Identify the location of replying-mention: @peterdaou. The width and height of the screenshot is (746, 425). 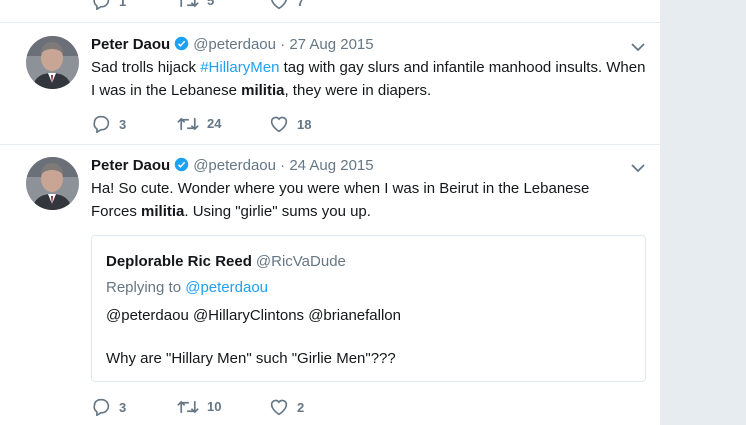
(226, 287).